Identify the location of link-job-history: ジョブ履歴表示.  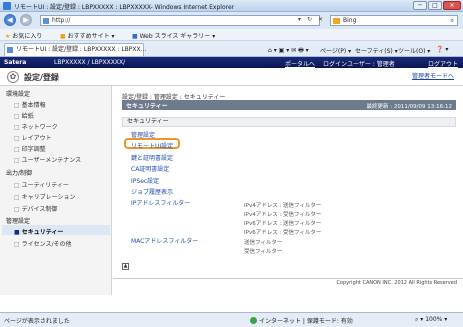
(152, 191).